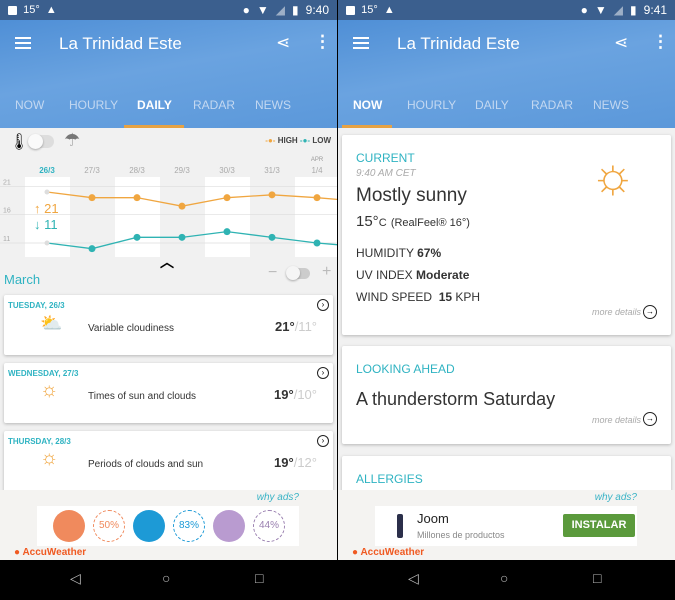  I want to click on current-low: ↓ 11, so click(46, 224).